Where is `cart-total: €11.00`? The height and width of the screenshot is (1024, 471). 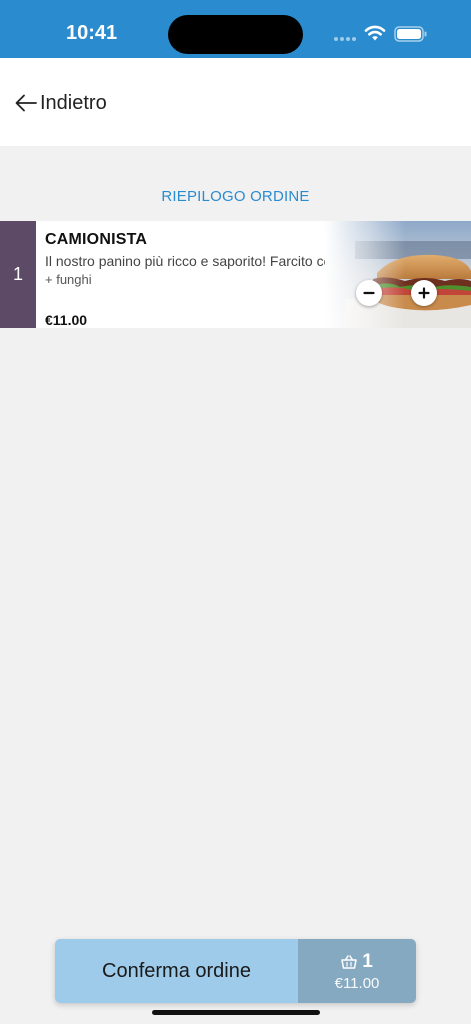 cart-total: €11.00 is located at coordinates (357, 983).